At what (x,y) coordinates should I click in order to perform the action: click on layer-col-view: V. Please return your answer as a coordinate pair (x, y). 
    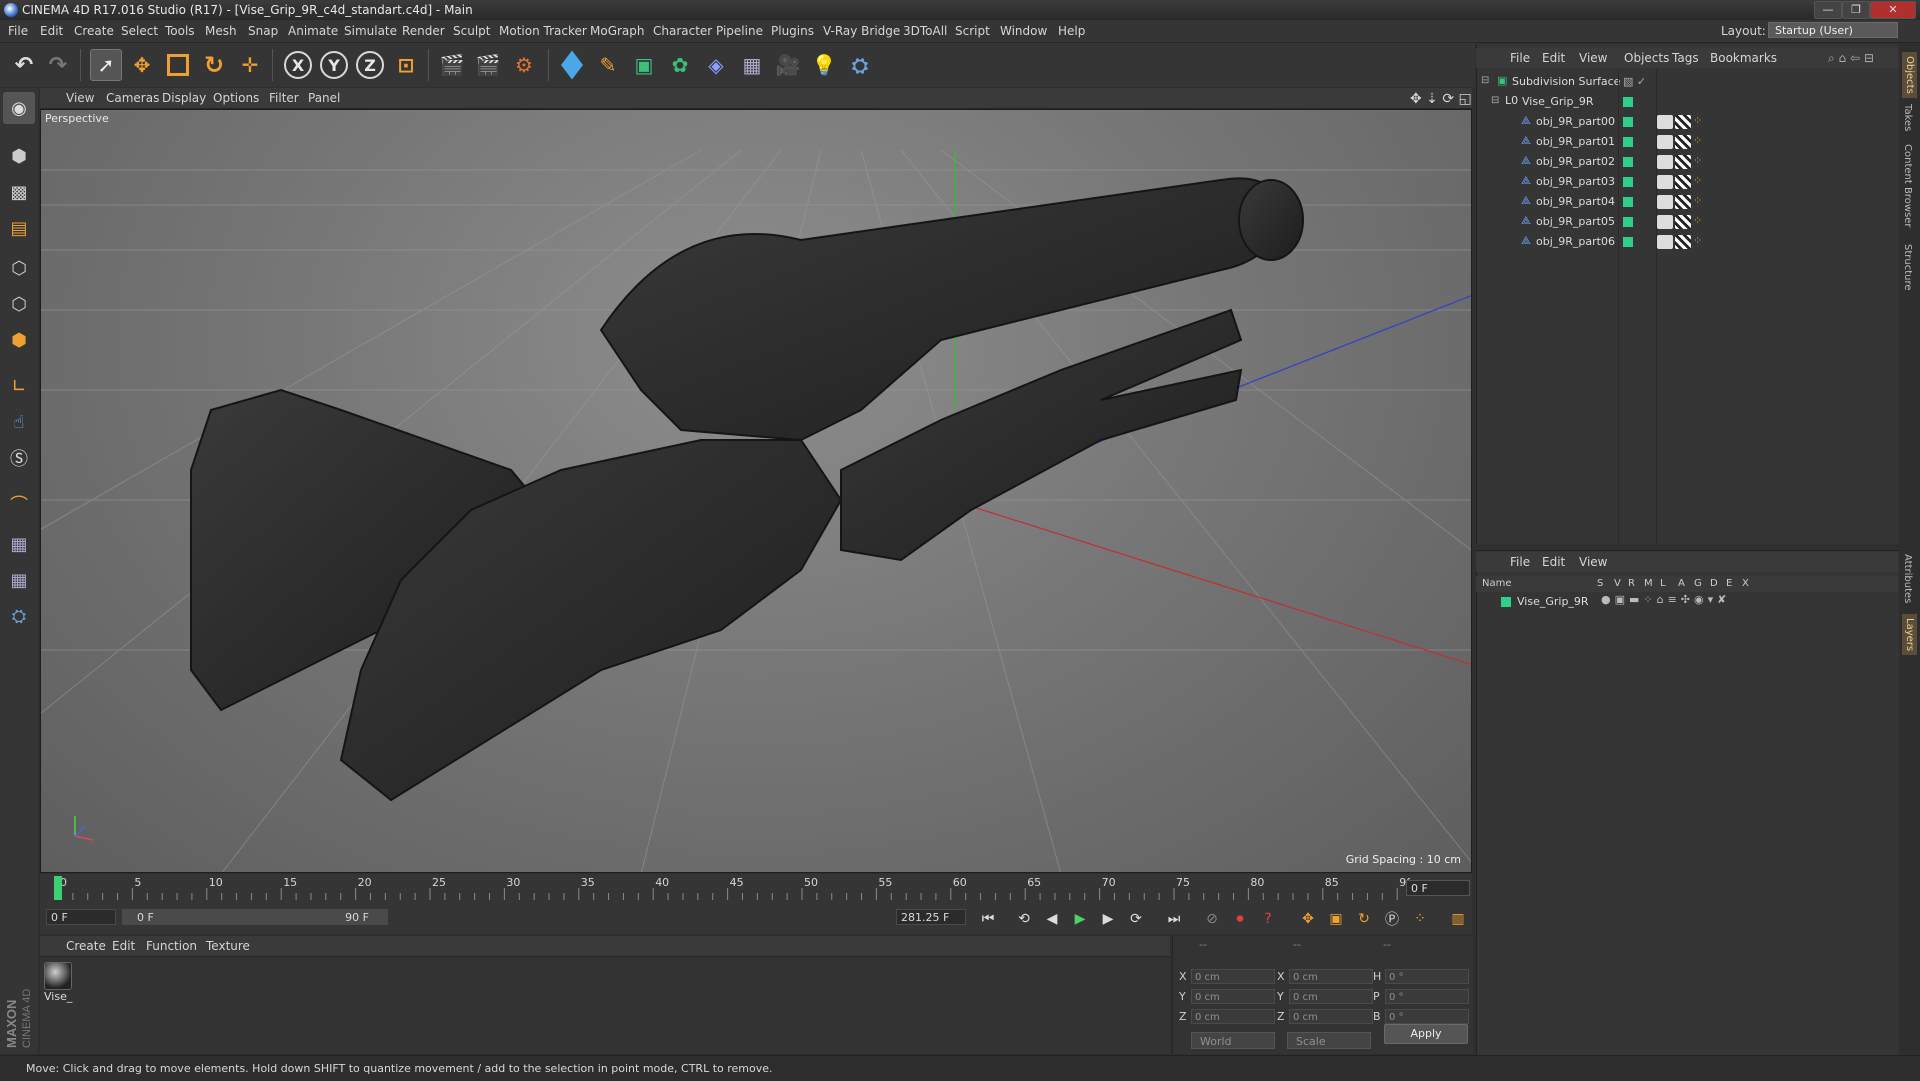
    Looking at the image, I should click on (1617, 583).